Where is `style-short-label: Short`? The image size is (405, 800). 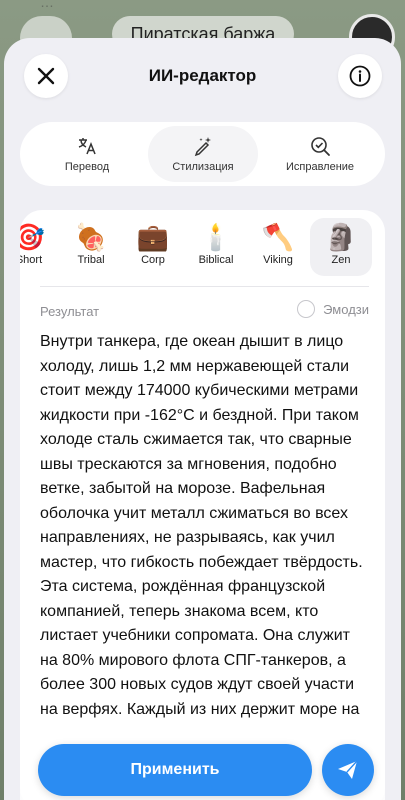
style-short-label: Short is located at coordinates (31, 260).